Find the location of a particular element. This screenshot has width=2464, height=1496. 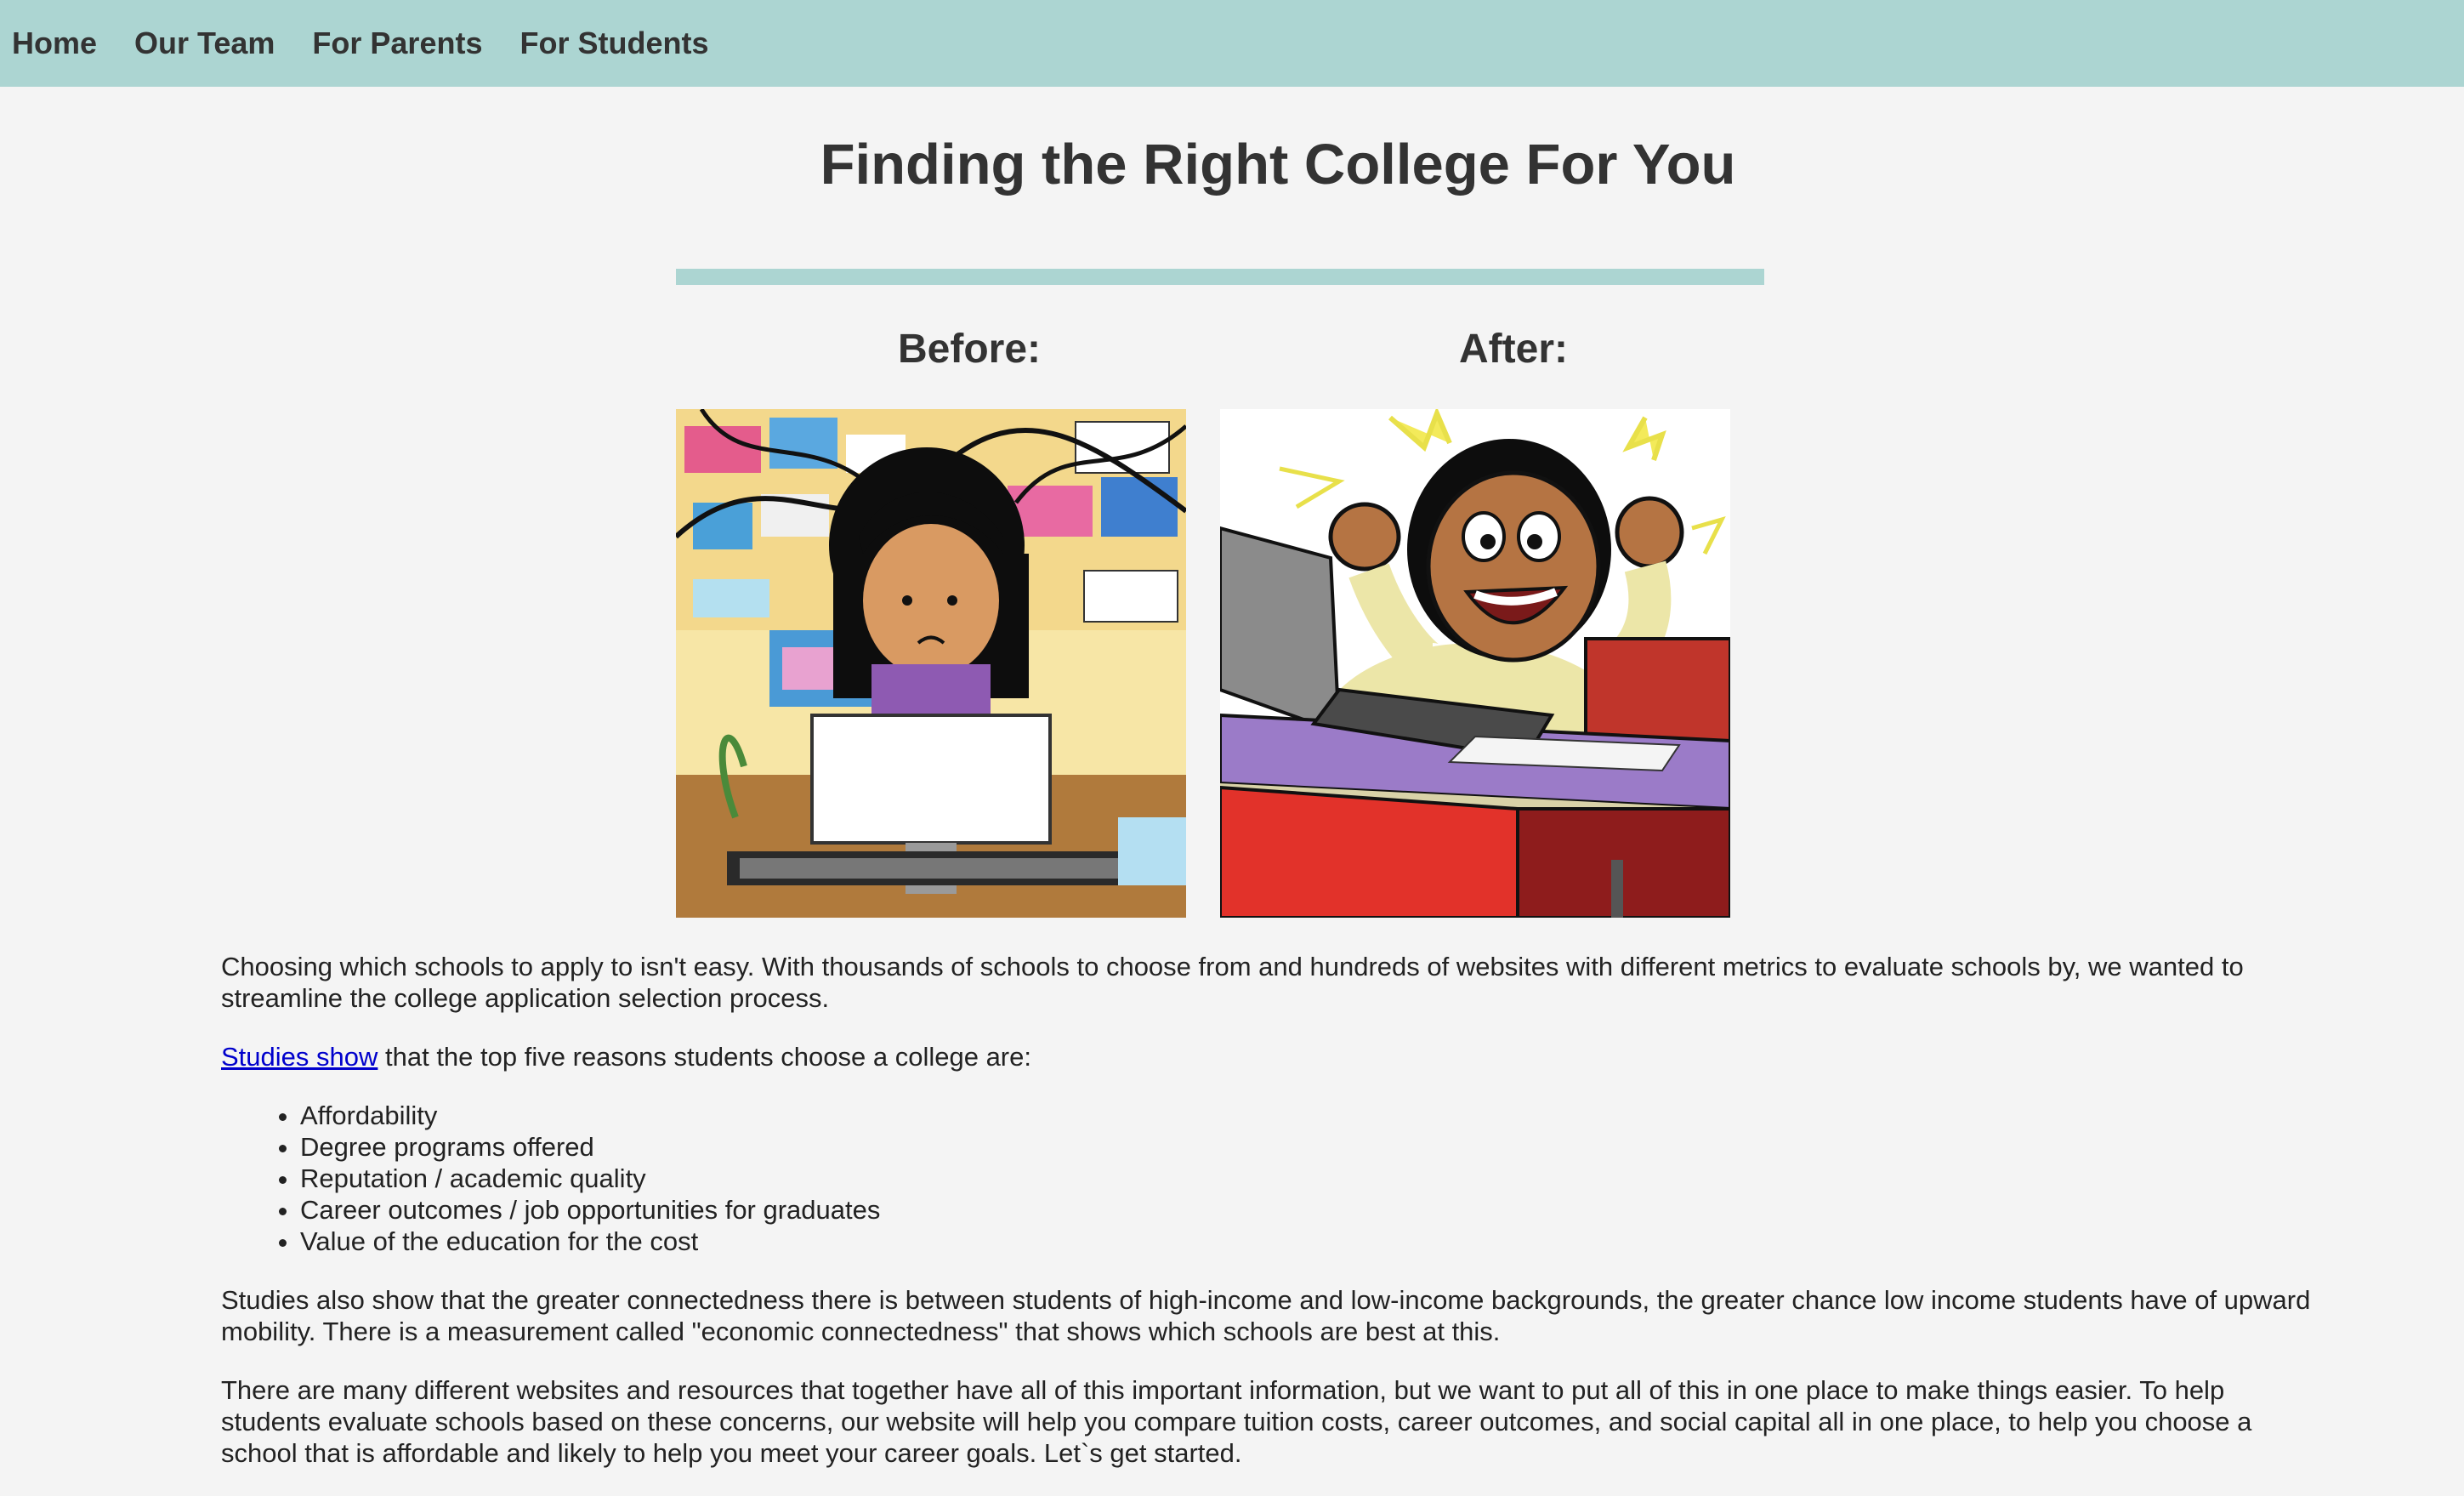

stressed-student-illustration is located at coordinates (931, 664).